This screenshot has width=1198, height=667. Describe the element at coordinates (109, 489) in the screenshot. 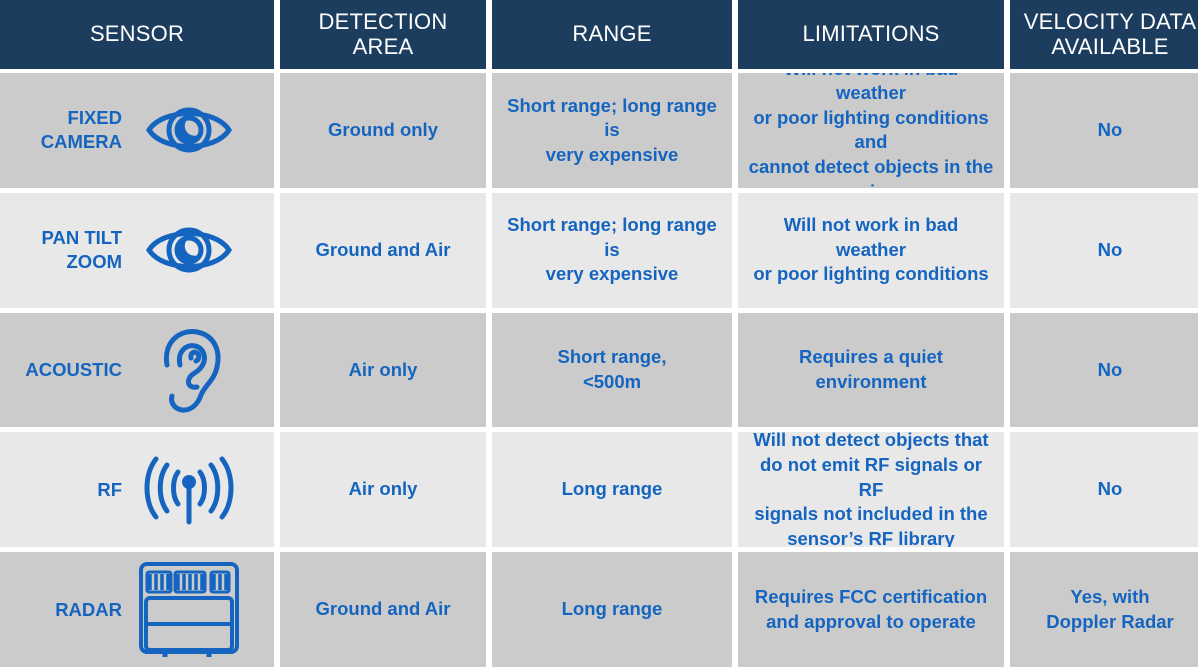

I see `sensor-name-label: RF` at that location.